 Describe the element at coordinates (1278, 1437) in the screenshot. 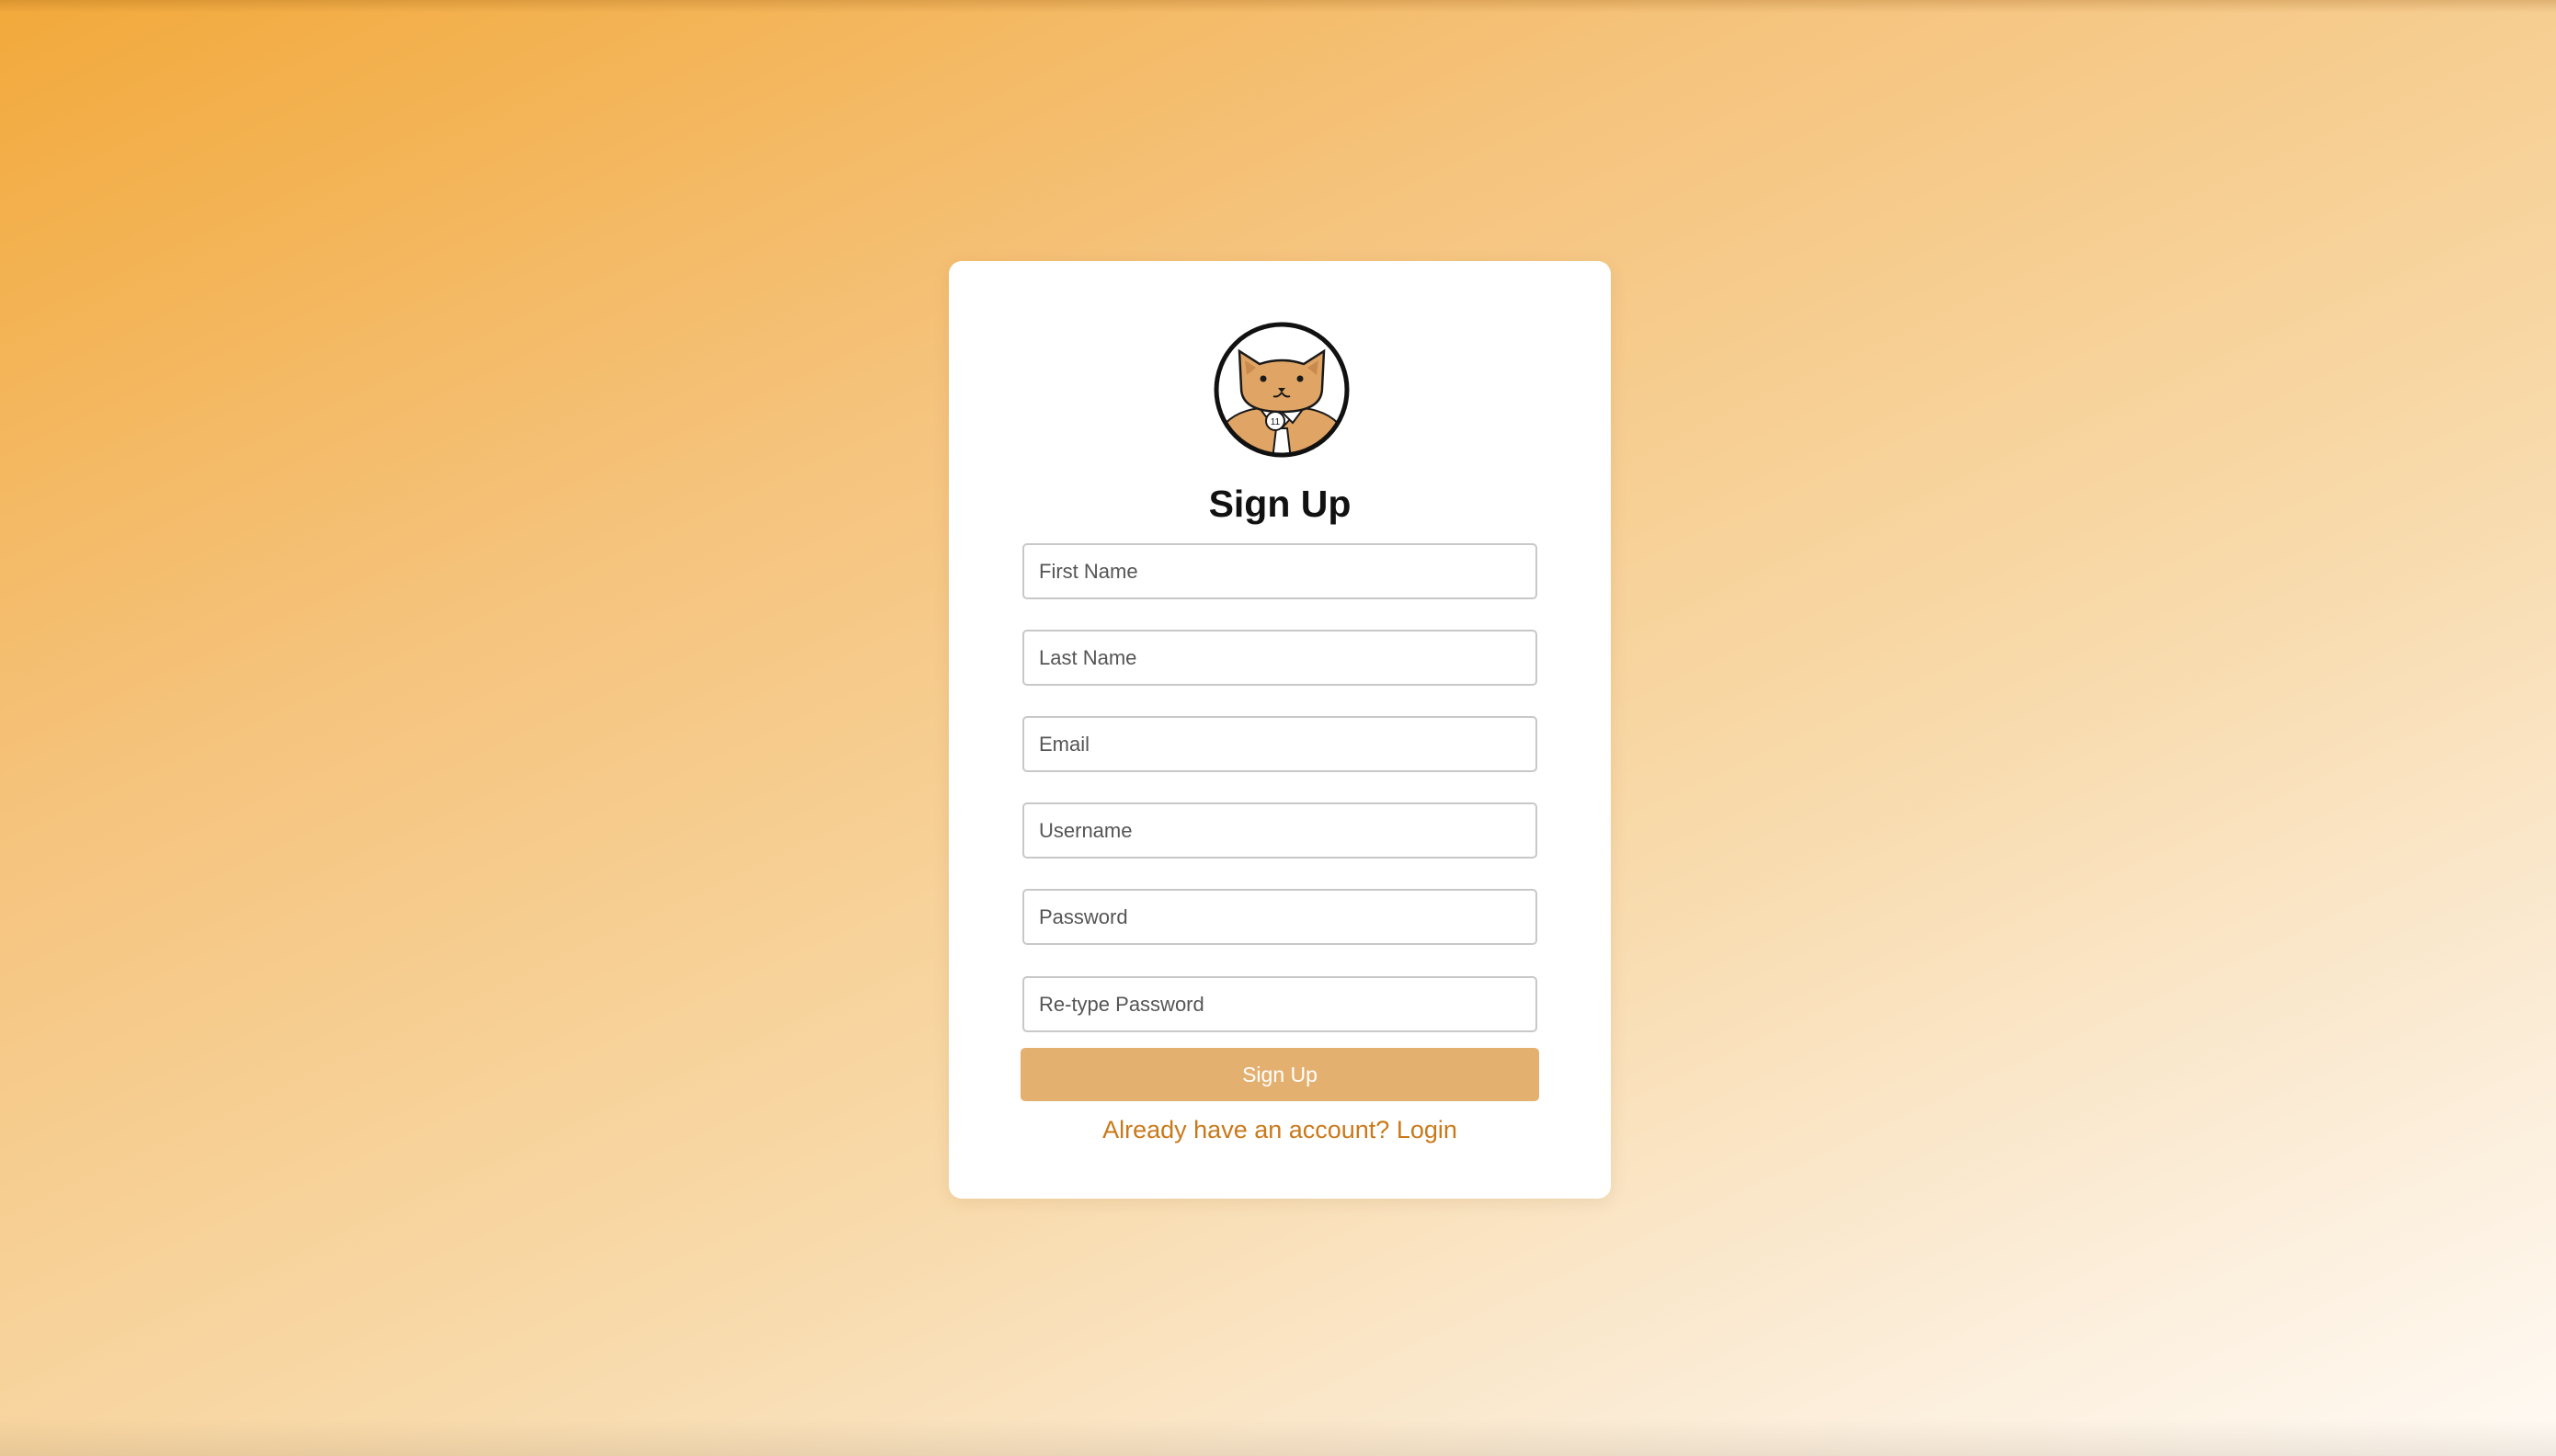

I see `bottom-edge-shadow` at that location.